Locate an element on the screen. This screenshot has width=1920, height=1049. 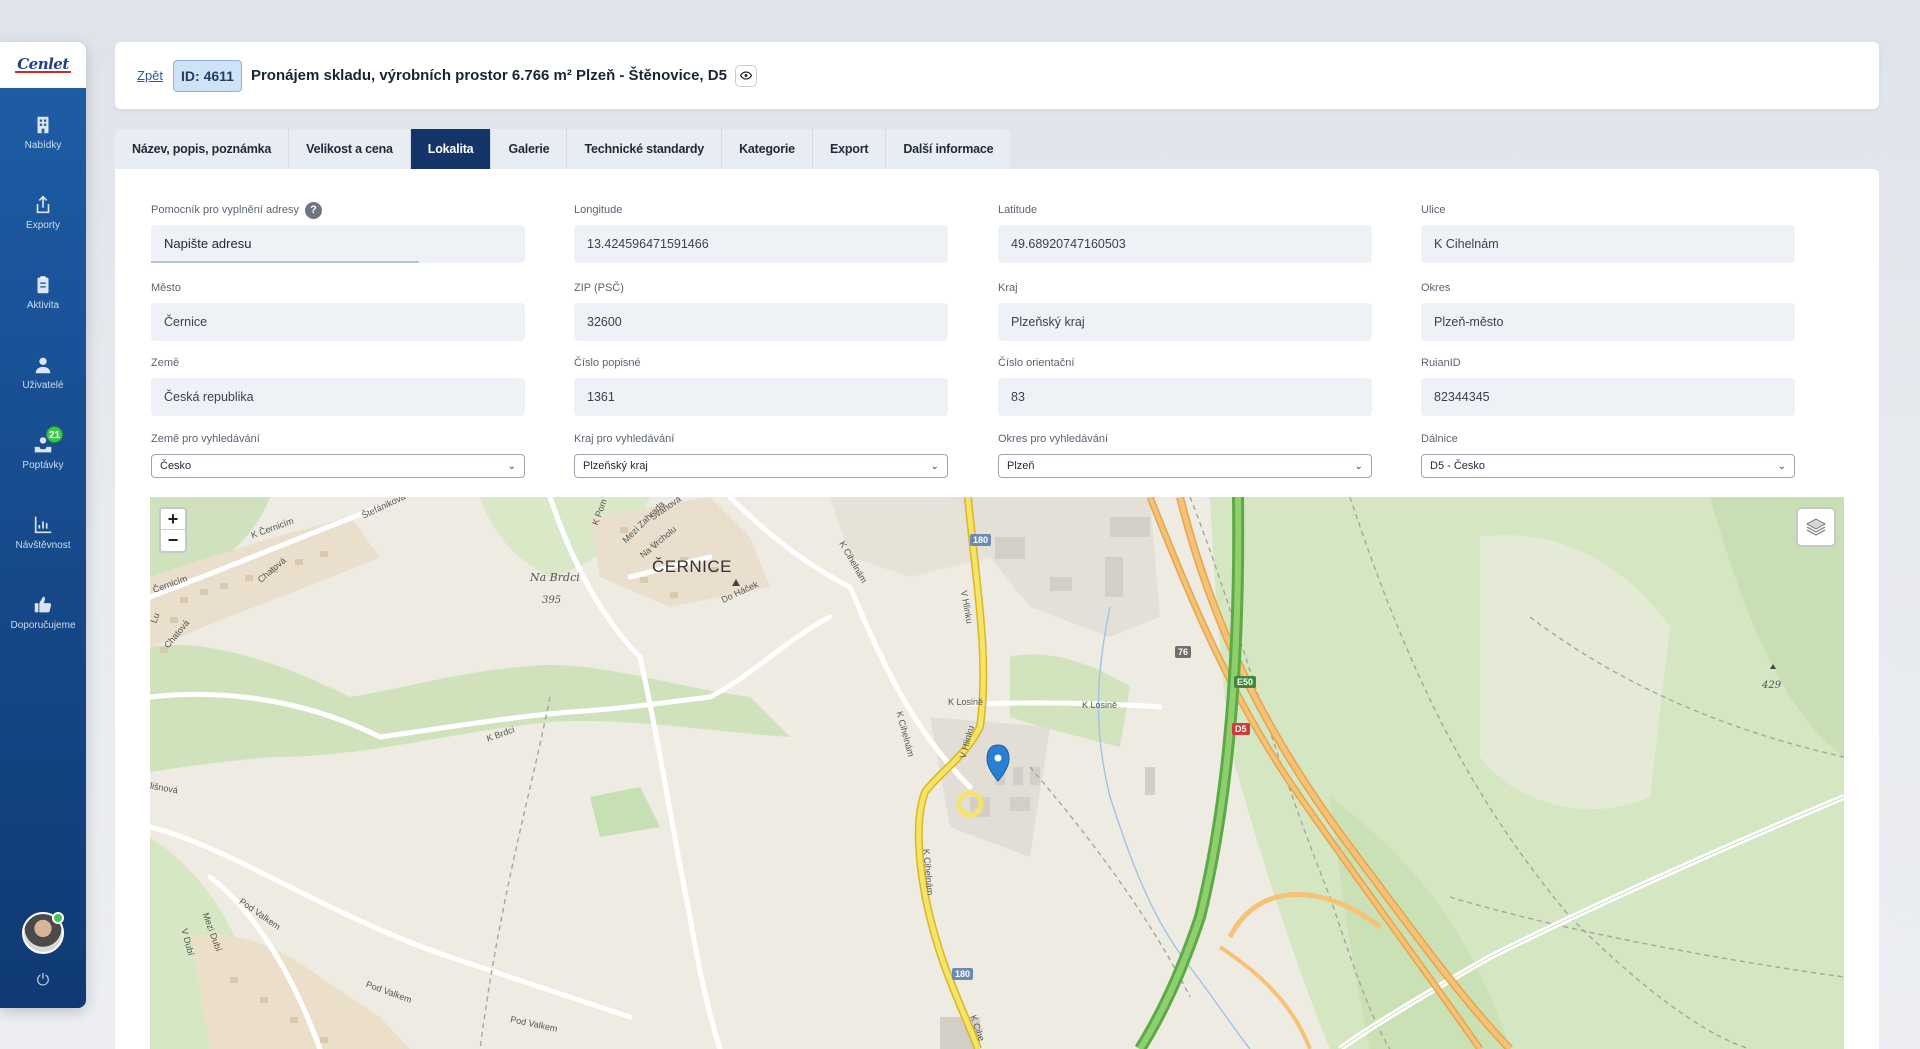
highway-field: Dálnice D5 - Česko ⌄ is located at coordinates (1608, 455).